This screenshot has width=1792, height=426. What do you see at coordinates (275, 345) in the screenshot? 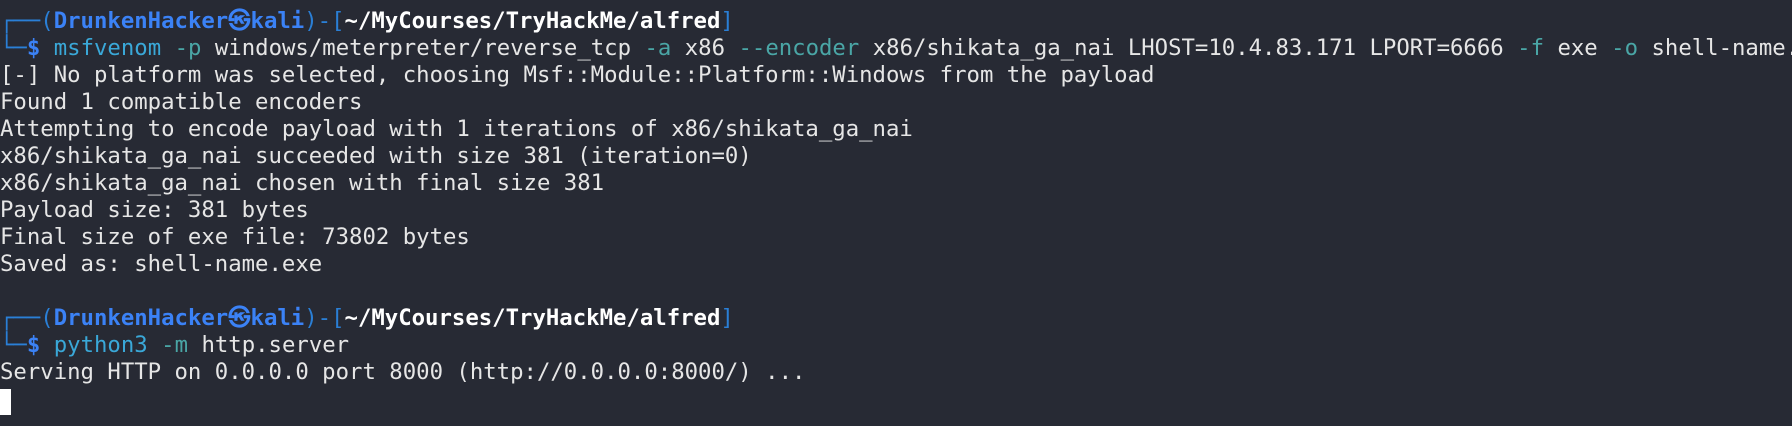
I see `command-arg: http.server` at bounding box center [275, 345].